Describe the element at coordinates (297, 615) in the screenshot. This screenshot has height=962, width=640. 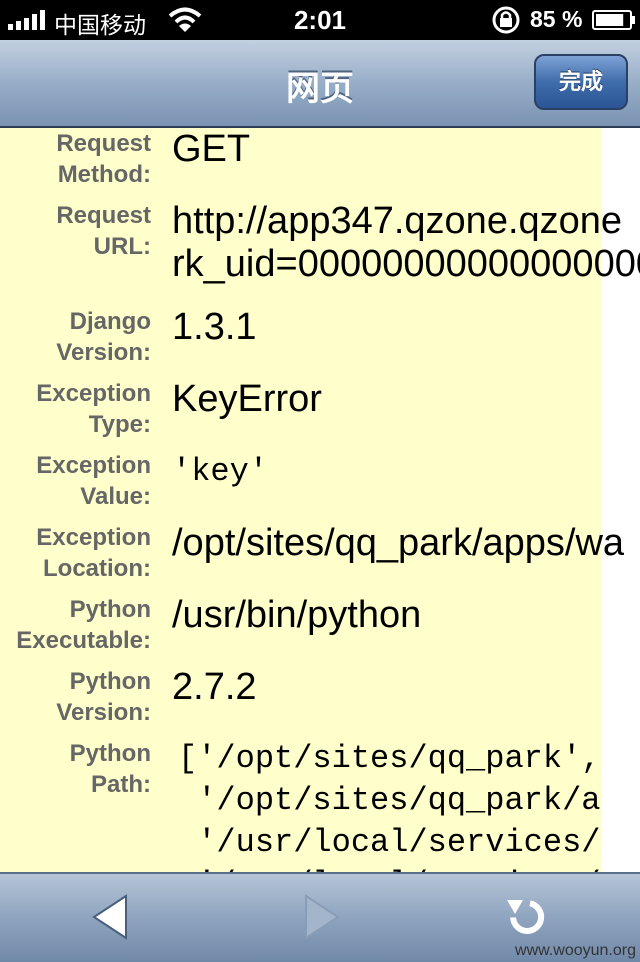
I see `row-value: /usr/bin/python` at that location.